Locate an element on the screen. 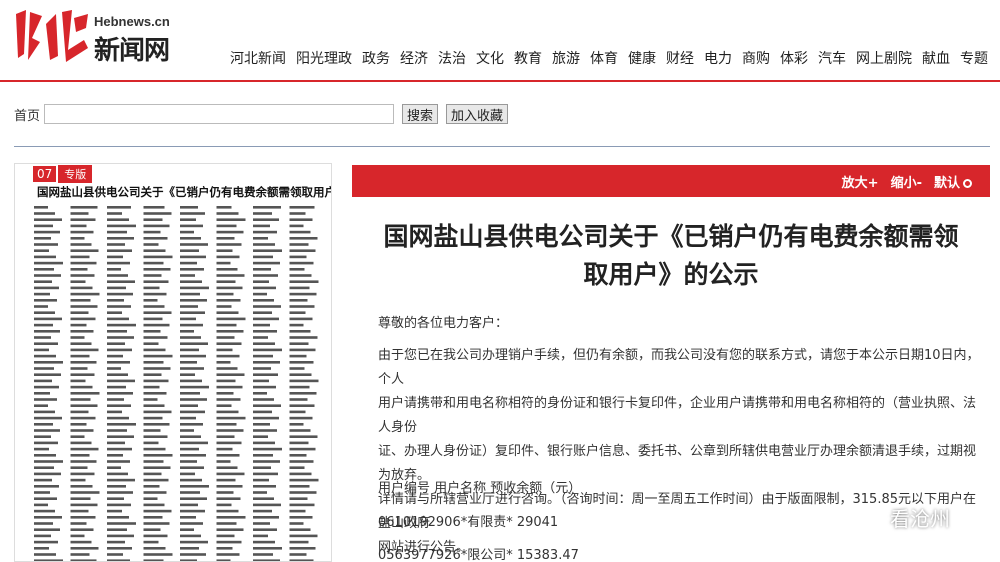 The image size is (1000, 562). zoom-out-button: 缩小- is located at coordinates (906, 181).